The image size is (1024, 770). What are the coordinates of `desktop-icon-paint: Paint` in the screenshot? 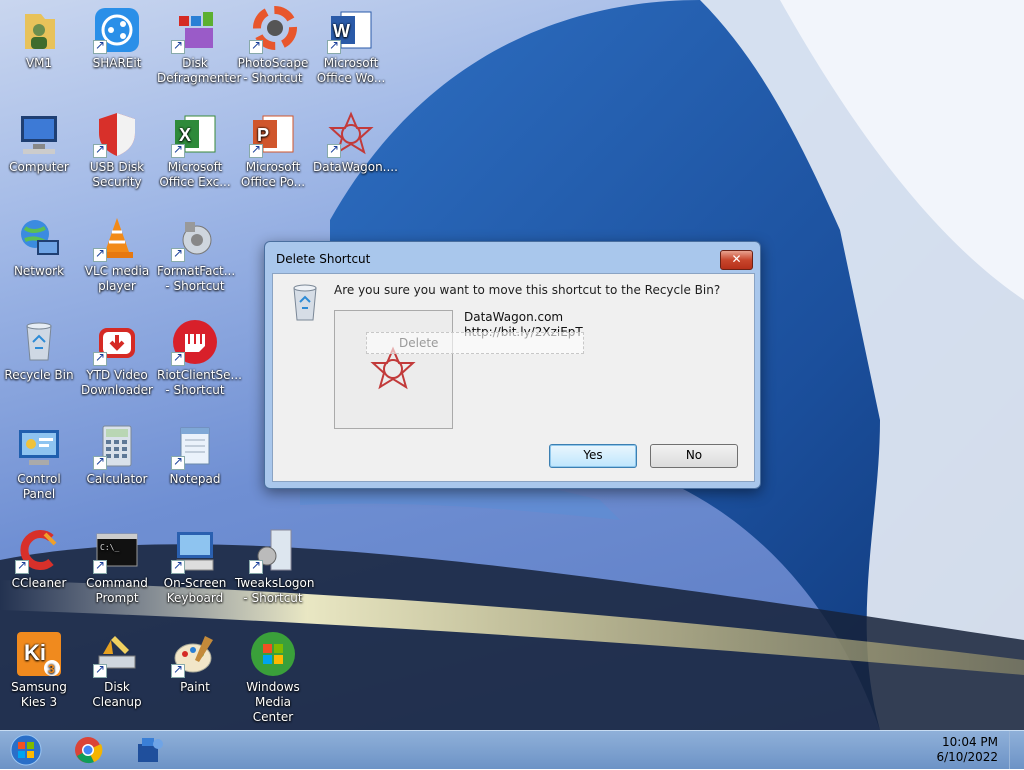 It's located at (195, 674).